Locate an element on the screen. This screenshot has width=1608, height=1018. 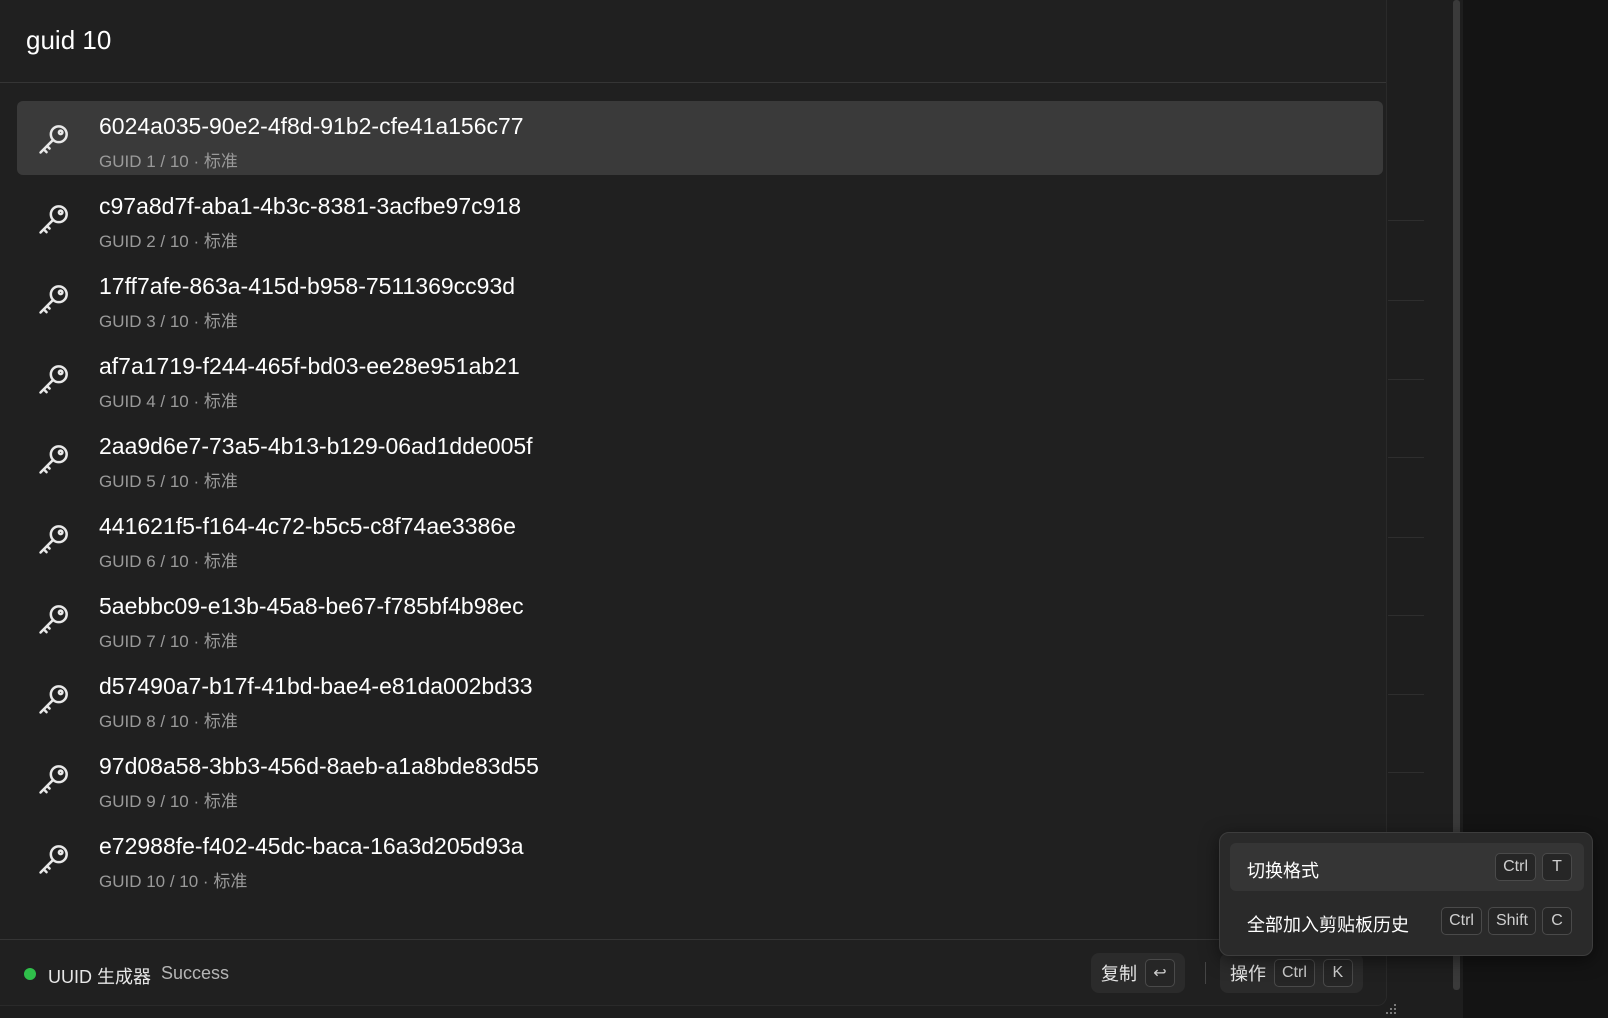
enter-key-icon: ↩ is located at coordinates (1160, 973).